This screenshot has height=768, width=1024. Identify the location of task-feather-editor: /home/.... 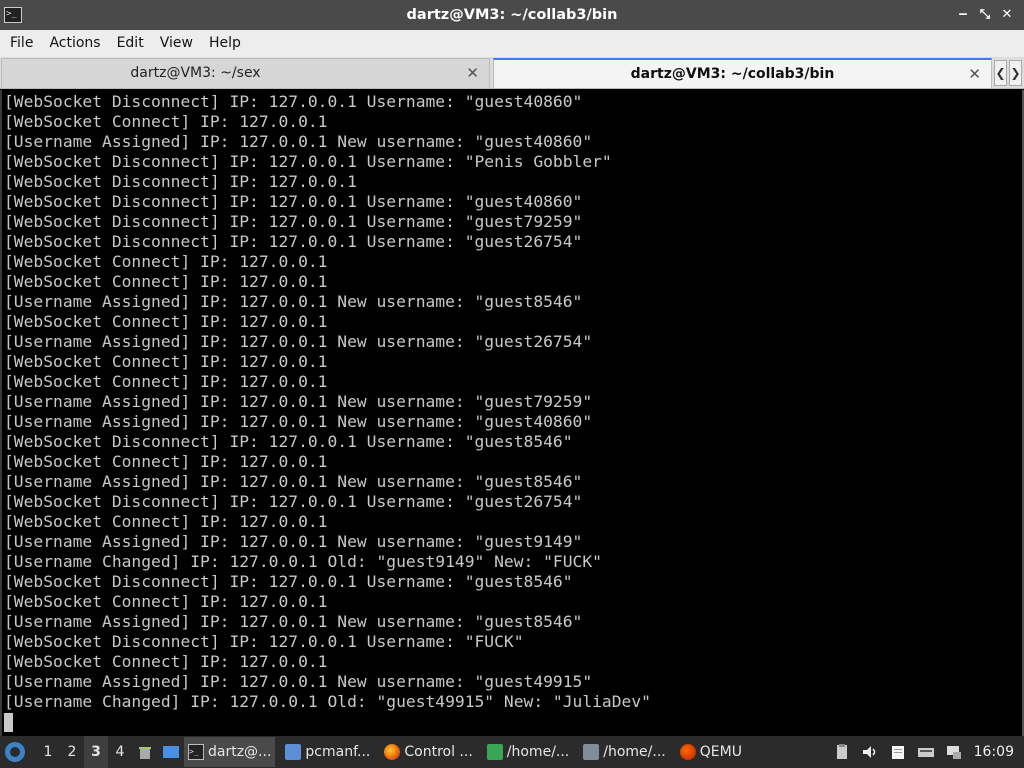
(624, 752).